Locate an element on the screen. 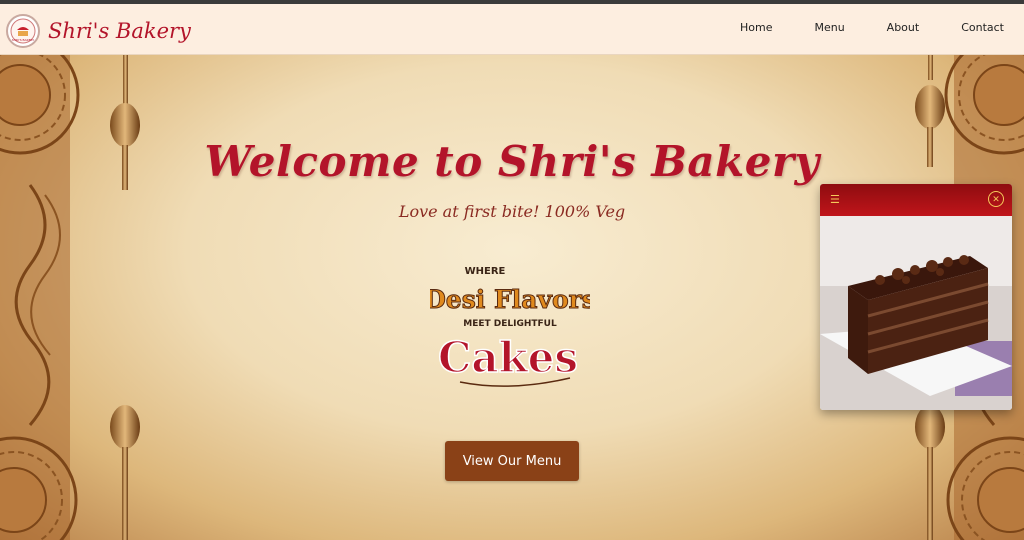  bakery-logo: SHRI'S BAKERY is located at coordinates (23, 31).